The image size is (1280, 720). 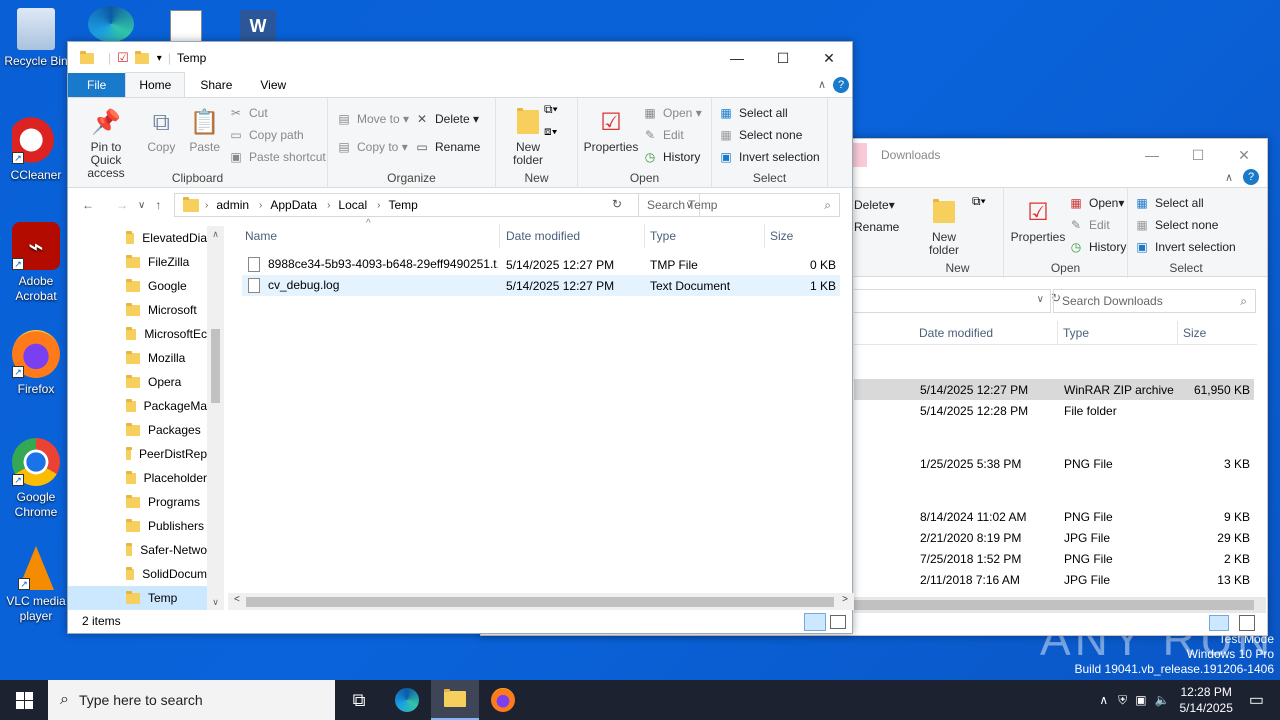 What do you see at coordinates (137, 382) in the screenshot?
I see `nav-item: Opera` at bounding box center [137, 382].